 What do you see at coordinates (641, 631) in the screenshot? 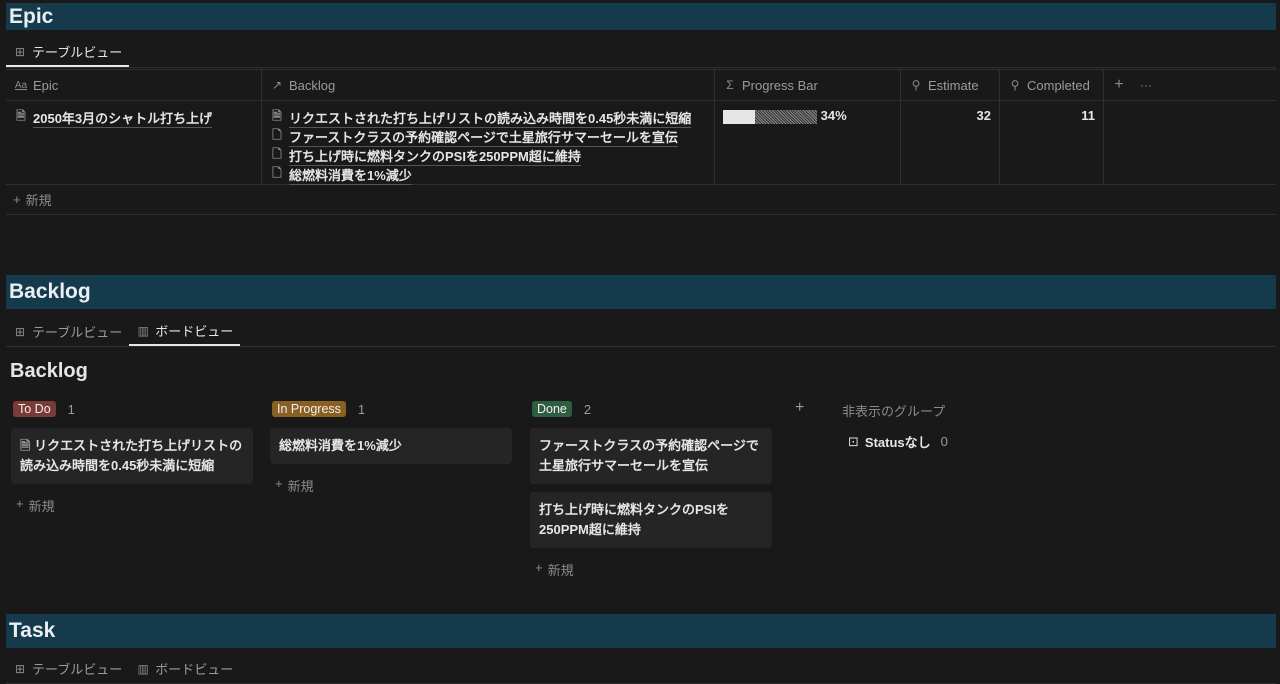
I see `task-header: Task` at bounding box center [641, 631].